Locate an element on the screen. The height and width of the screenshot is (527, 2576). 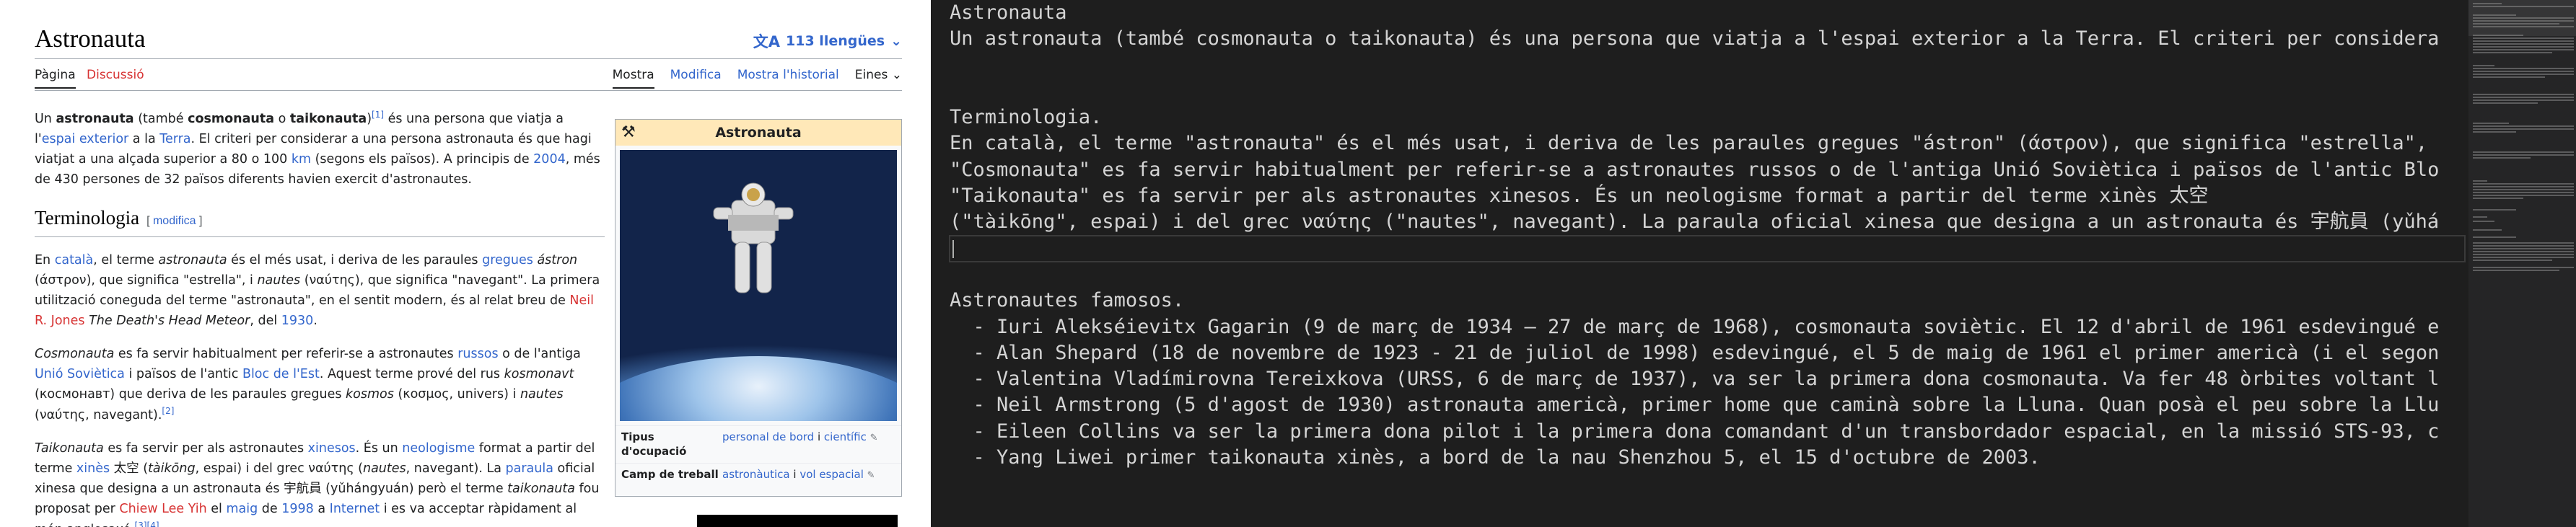
translate-icon: 文A is located at coordinates (767, 41).